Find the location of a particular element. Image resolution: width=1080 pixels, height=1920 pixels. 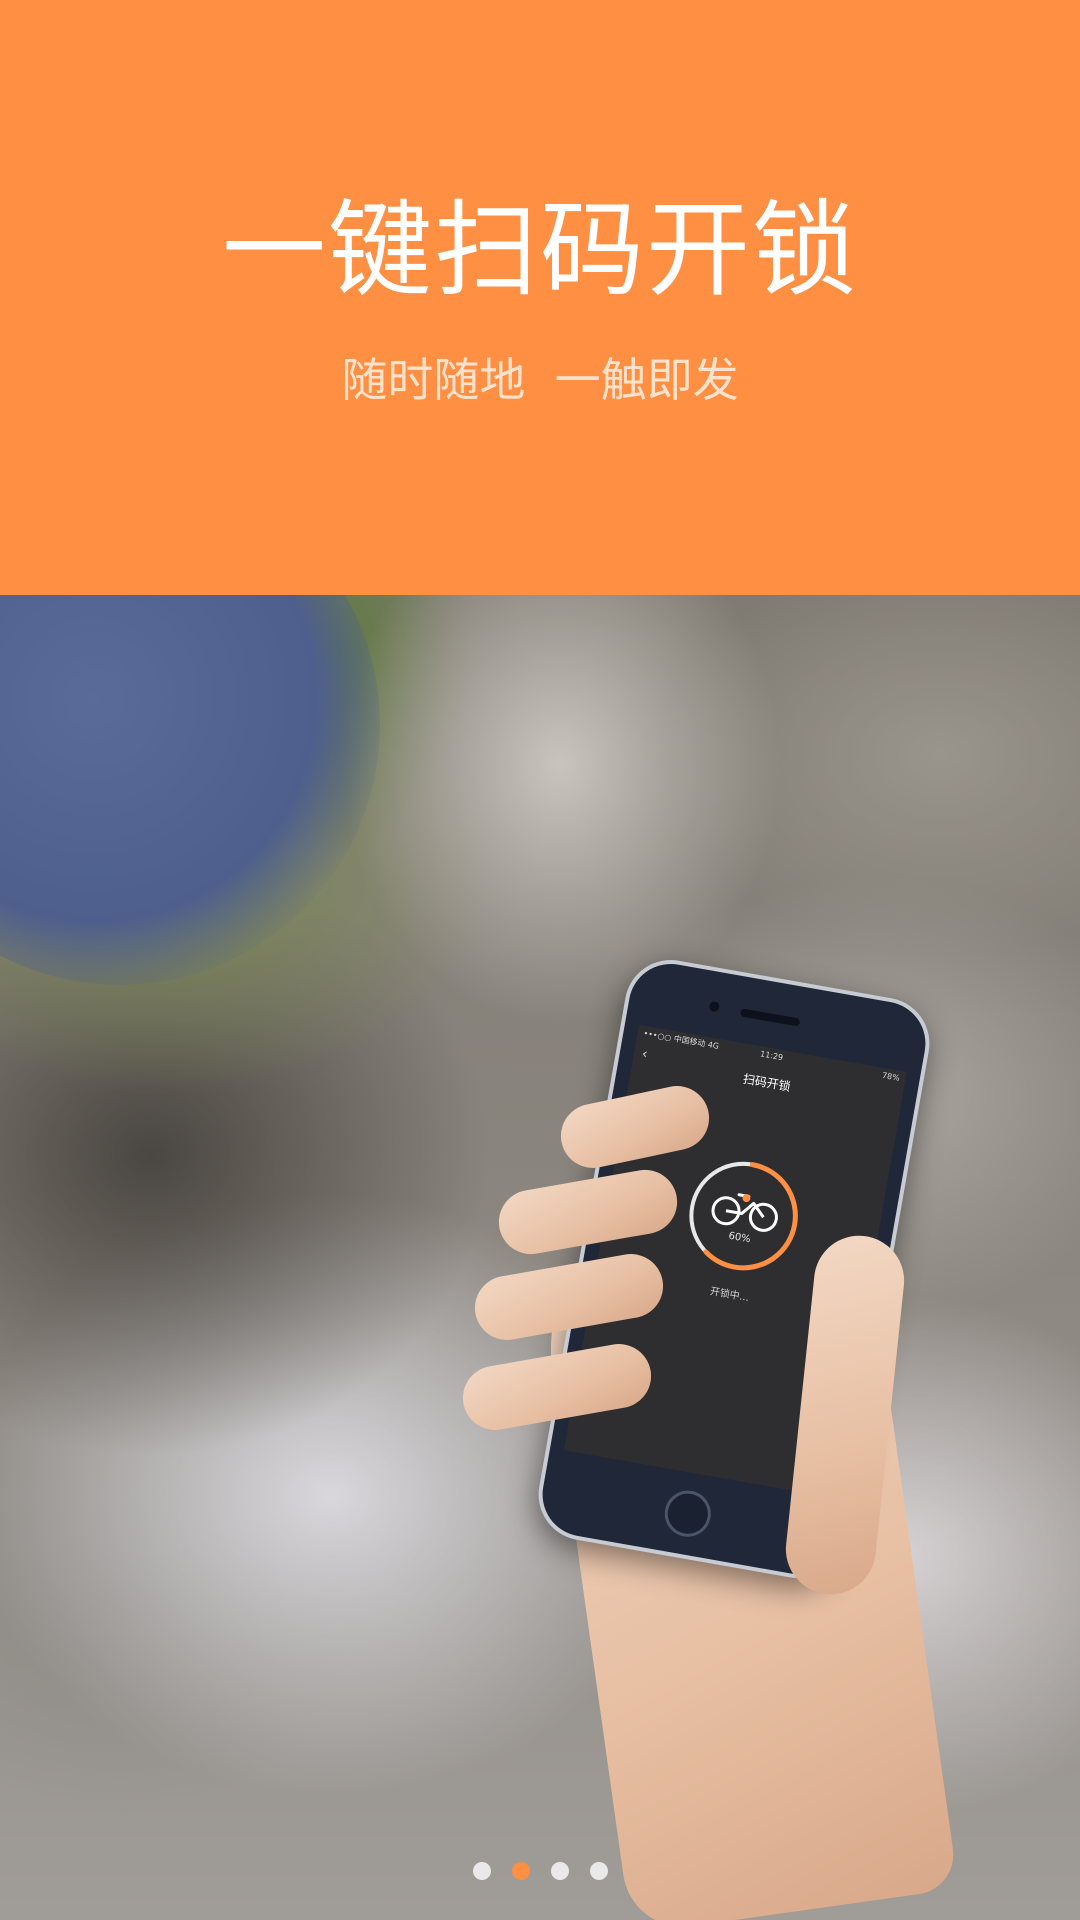

home-button is located at coordinates (688, 1514).